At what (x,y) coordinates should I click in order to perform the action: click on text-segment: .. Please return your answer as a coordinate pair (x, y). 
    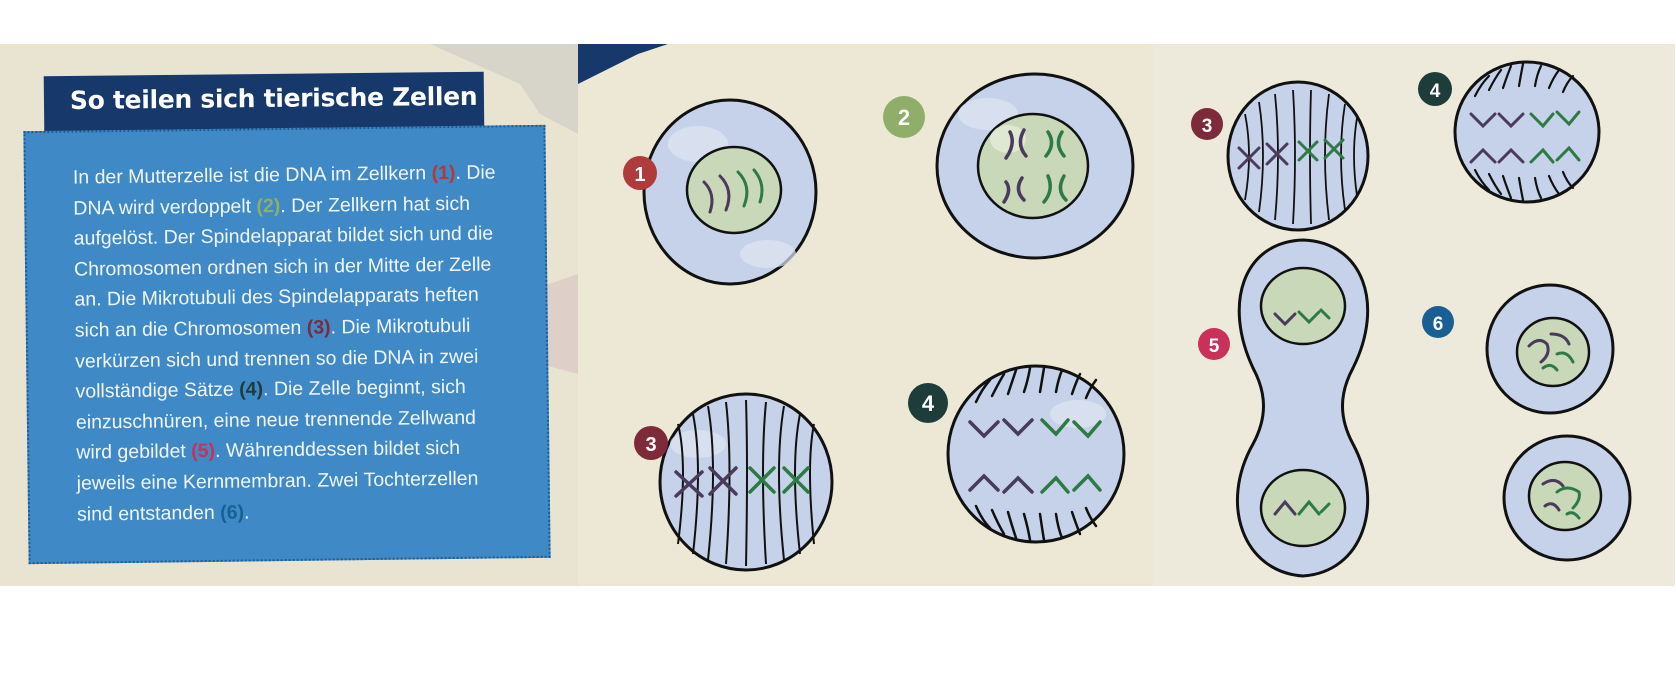
    Looking at the image, I should click on (246, 512).